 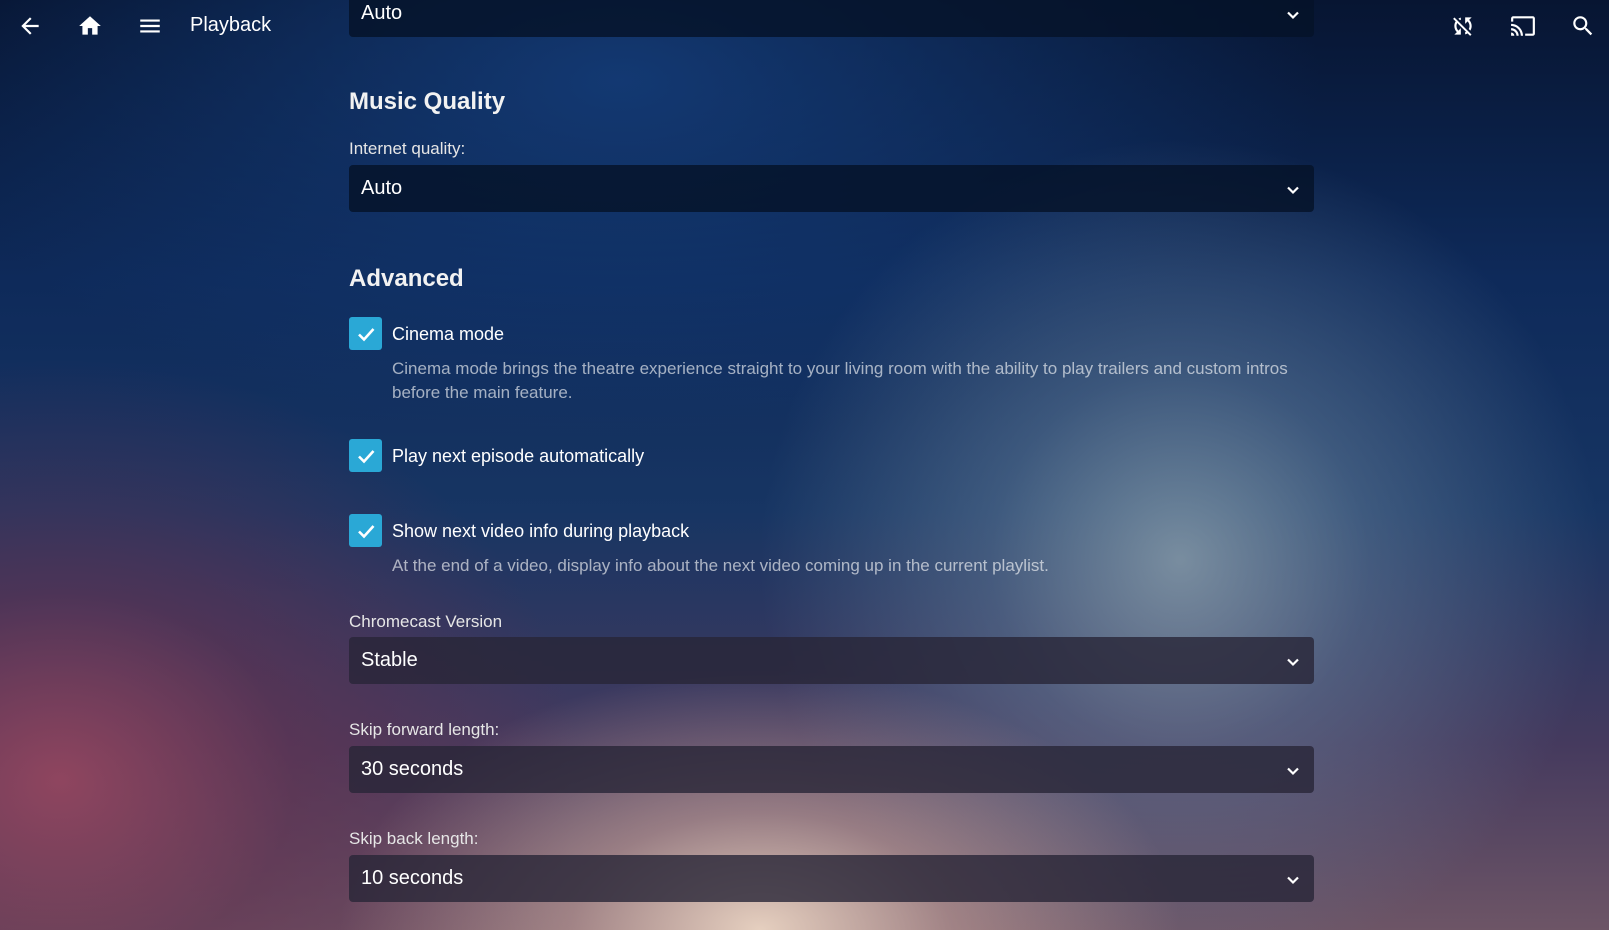 What do you see at coordinates (382, 188) in the screenshot?
I see `internet-quality-value: Auto` at bounding box center [382, 188].